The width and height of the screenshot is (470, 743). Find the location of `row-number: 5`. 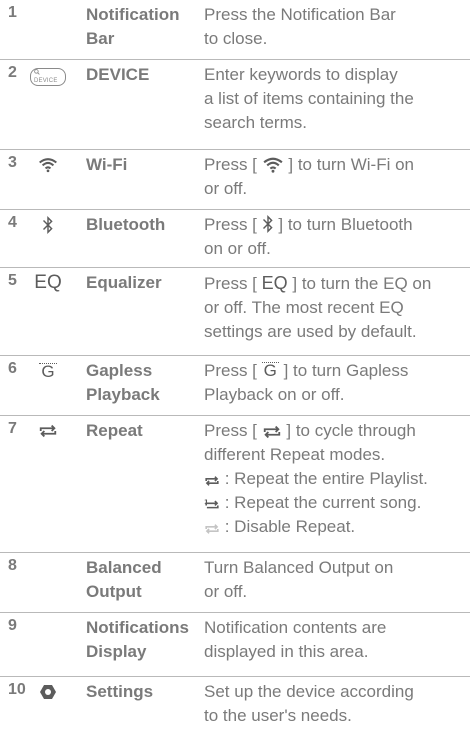

row-number: 5 is located at coordinates (12, 280).